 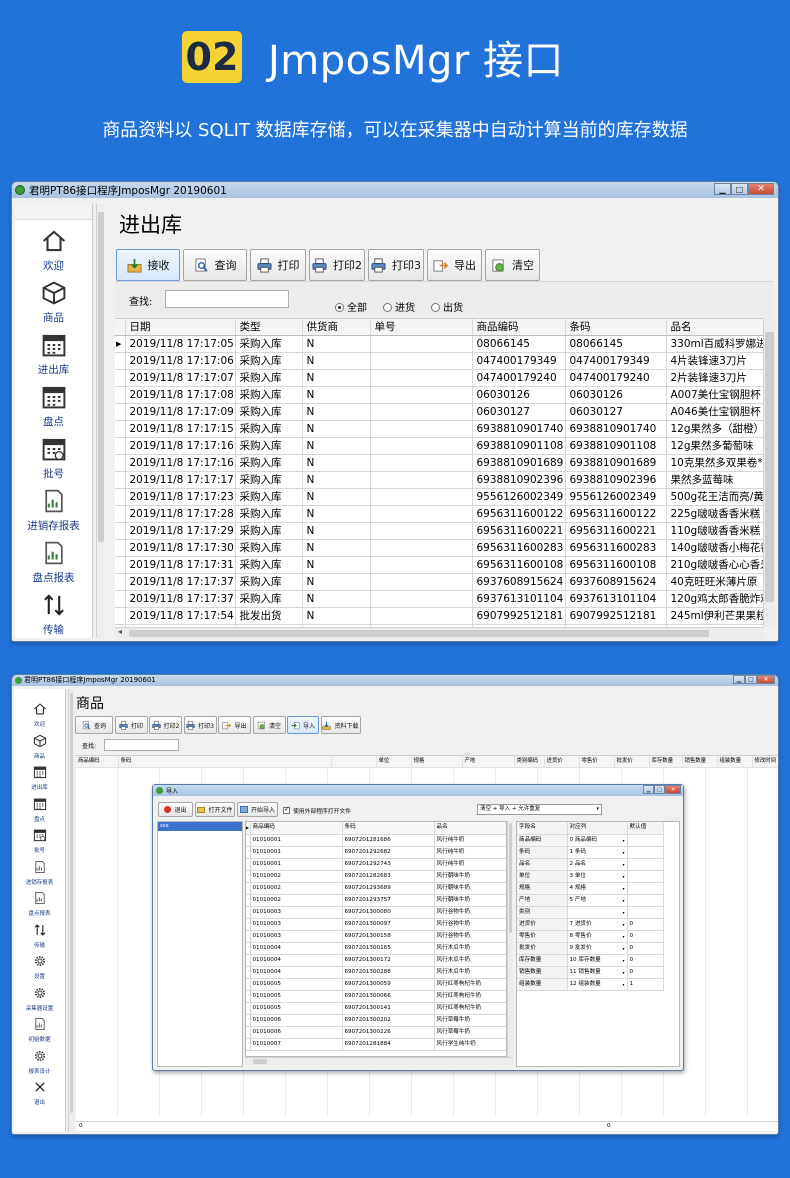 What do you see at coordinates (597, 840) in the screenshot?
I see `column-select: 0 商品编码 ▾` at bounding box center [597, 840].